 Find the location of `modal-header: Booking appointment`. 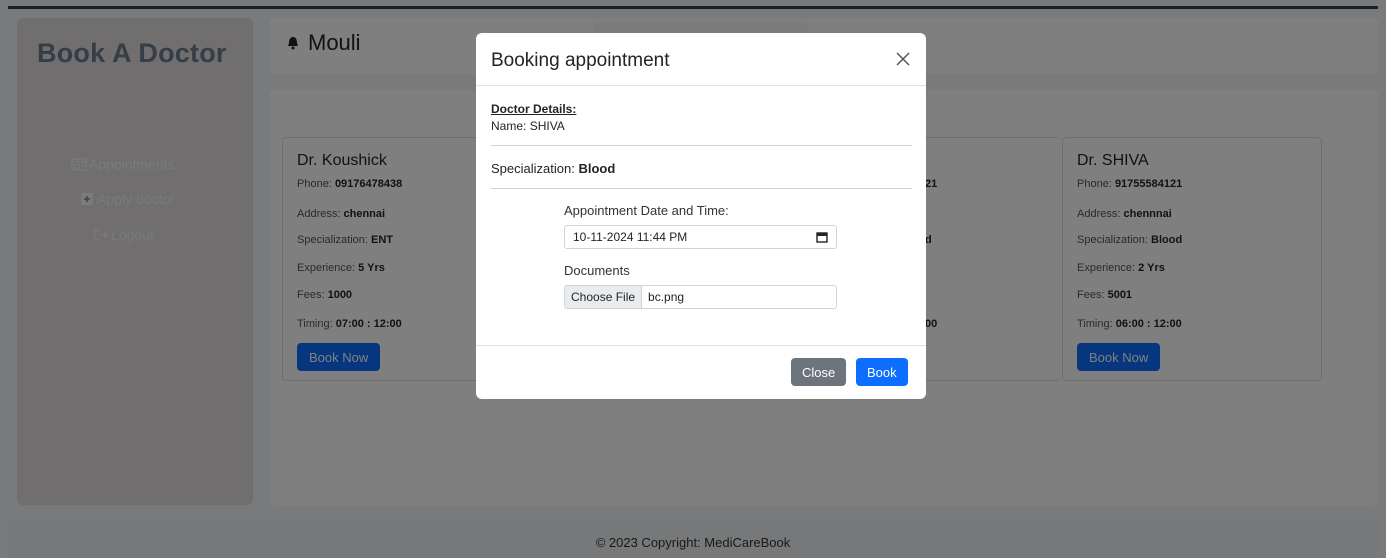

modal-header: Booking appointment is located at coordinates (701, 59).